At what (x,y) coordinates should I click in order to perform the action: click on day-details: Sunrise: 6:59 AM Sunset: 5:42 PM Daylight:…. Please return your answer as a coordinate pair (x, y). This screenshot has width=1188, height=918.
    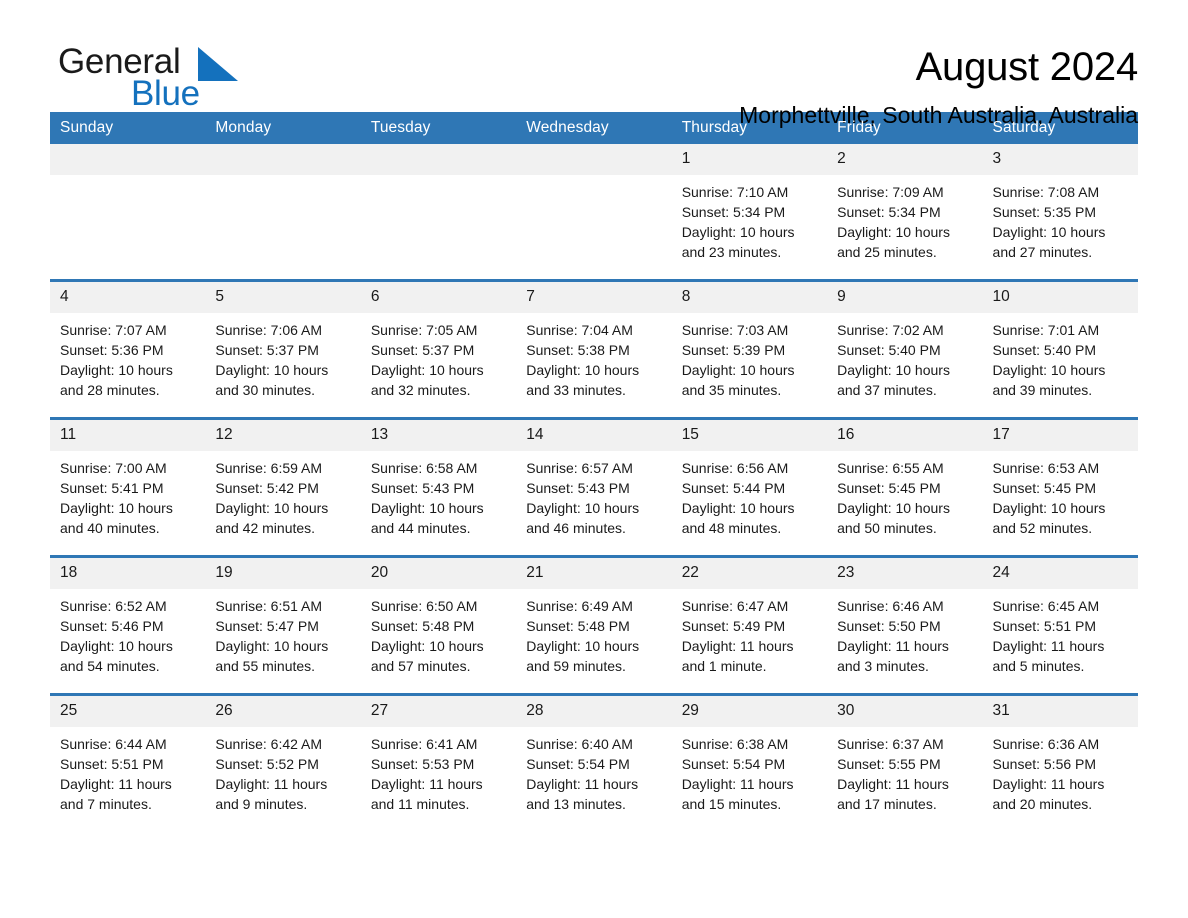
    Looking at the image, I should click on (282, 495).